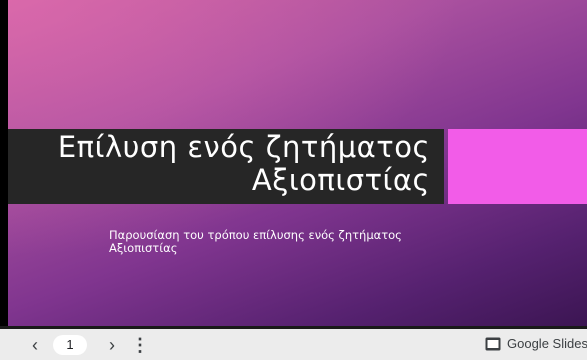 This screenshot has height=360, width=587. What do you see at coordinates (35, 345) in the screenshot?
I see `chevron-left-icon: ‹` at bounding box center [35, 345].